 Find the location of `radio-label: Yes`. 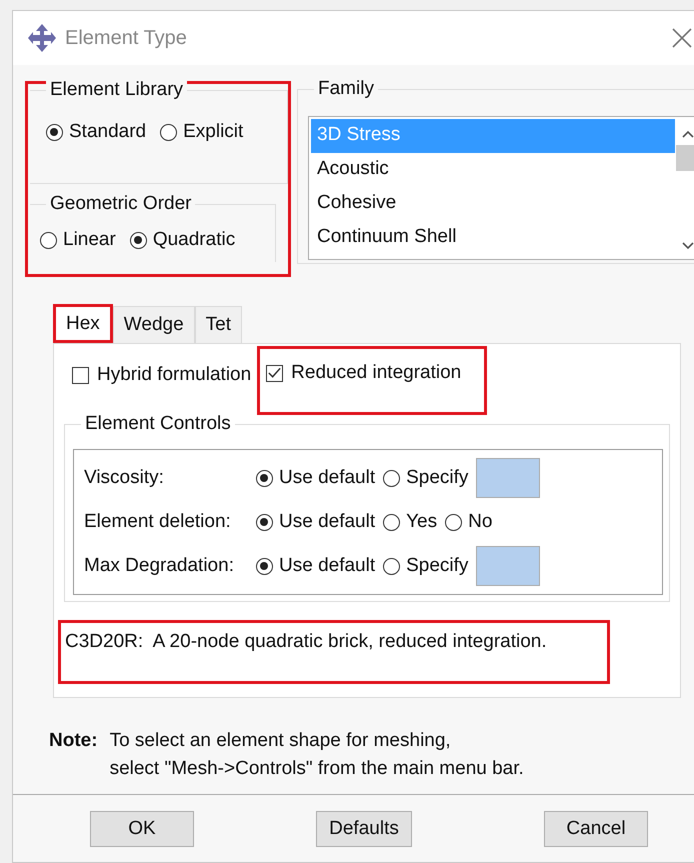

radio-label: Yes is located at coordinates (422, 522).